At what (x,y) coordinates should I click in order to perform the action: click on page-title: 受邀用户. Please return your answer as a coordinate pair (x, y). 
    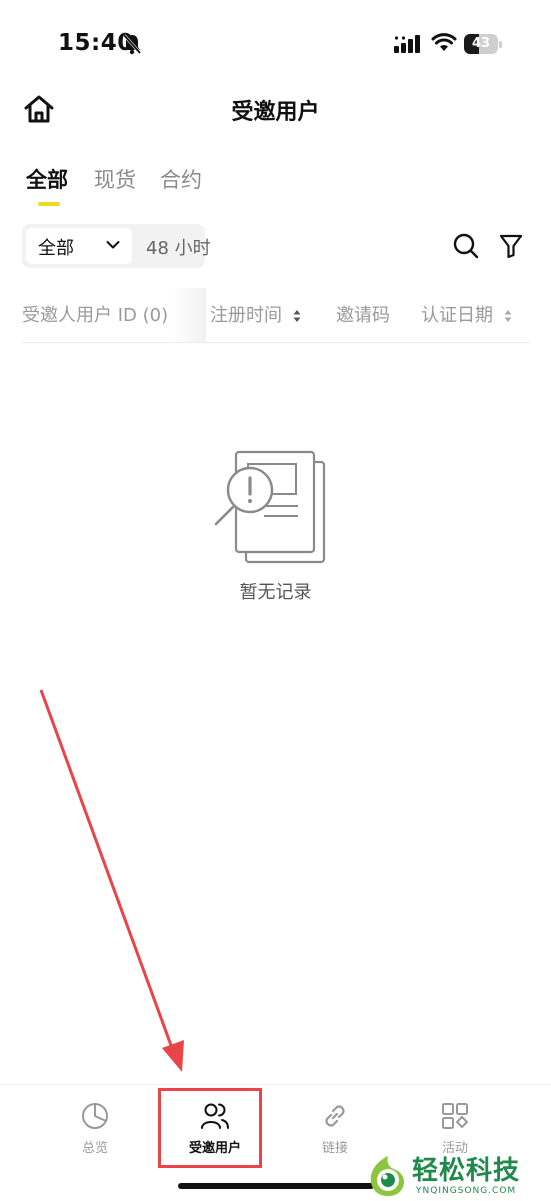
    Looking at the image, I should click on (275, 112).